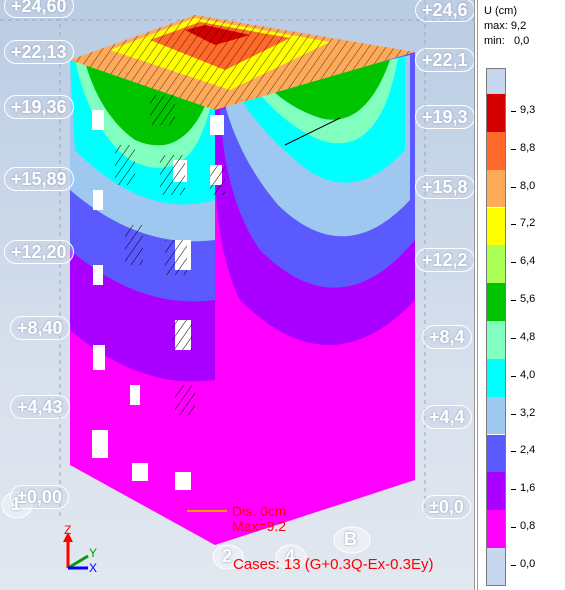 The image size is (565, 590). Describe the element at coordinates (40, 407) in the screenshot. I see `level-label-left: +4,43` at that location.